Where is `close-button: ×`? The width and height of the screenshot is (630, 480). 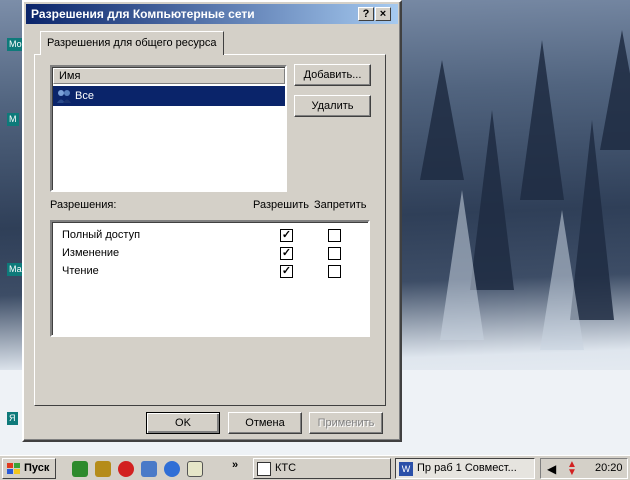
close-button: × is located at coordinates (383, 14).